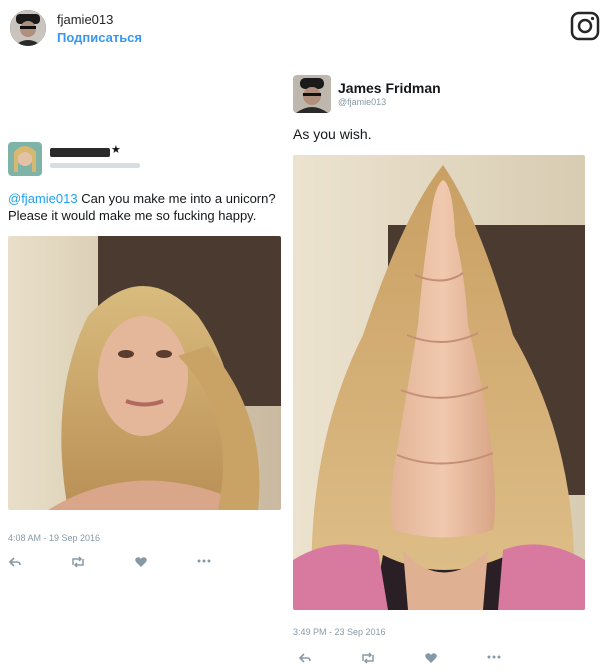 The image size is (610, 672). I want to click on reply-author-handle: @fjamie013, so click(362, 102).